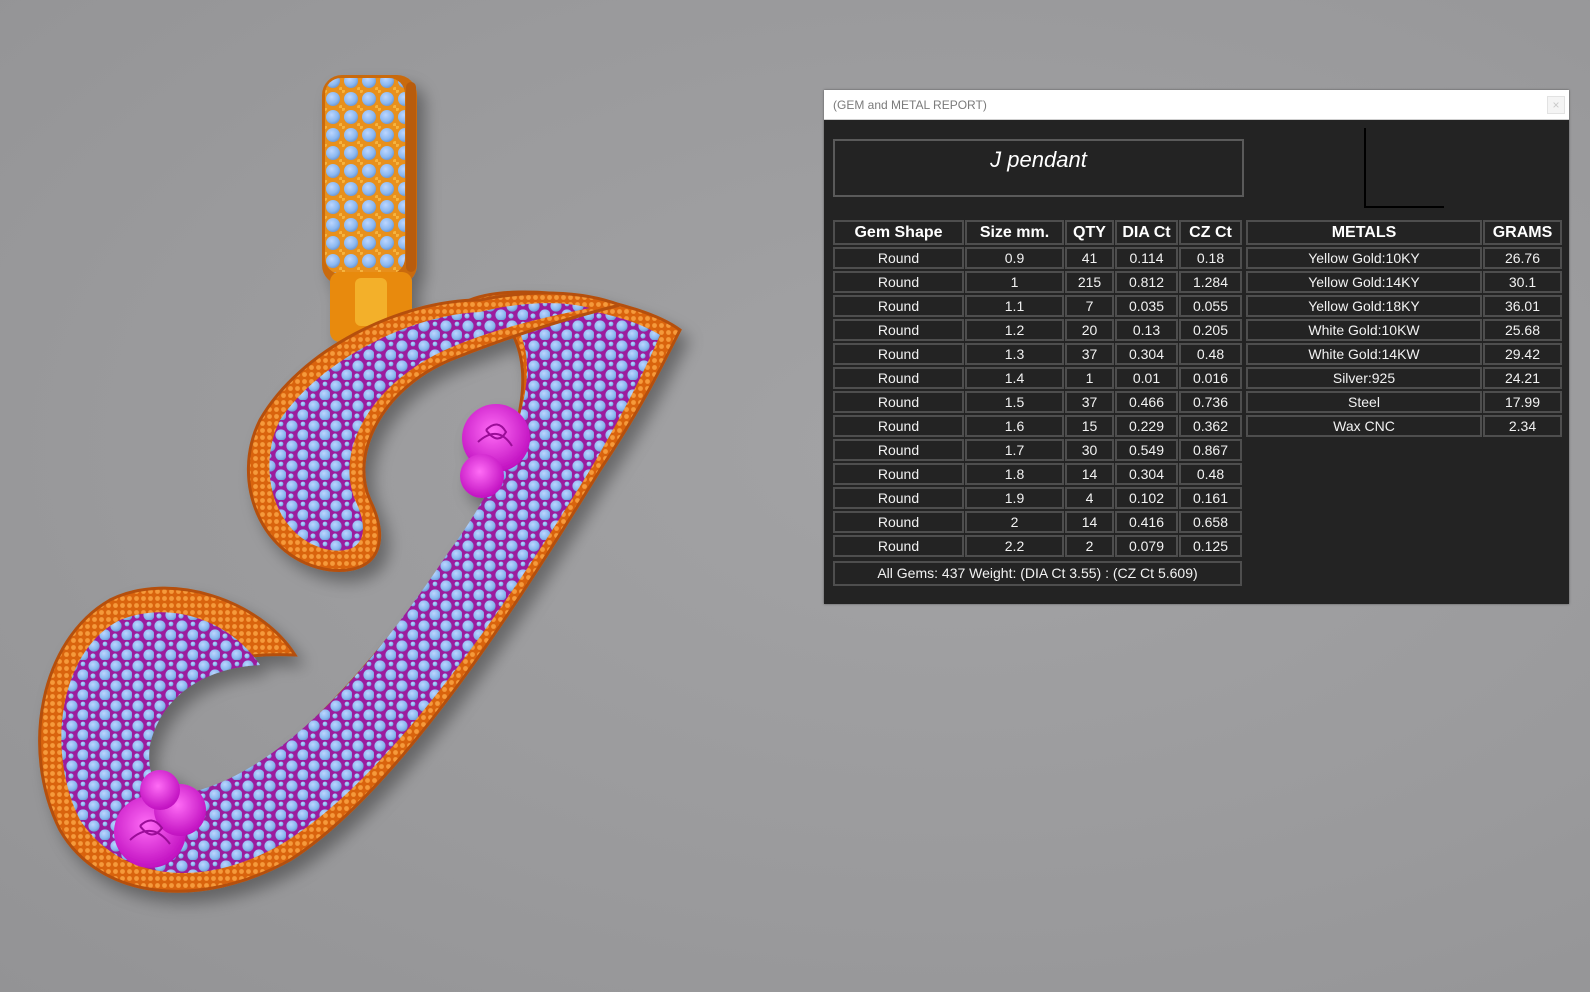 The height and width of the screenshot is (992, 1590). I want to click on gem-table-cell: 1.284, so click(1210, 282).